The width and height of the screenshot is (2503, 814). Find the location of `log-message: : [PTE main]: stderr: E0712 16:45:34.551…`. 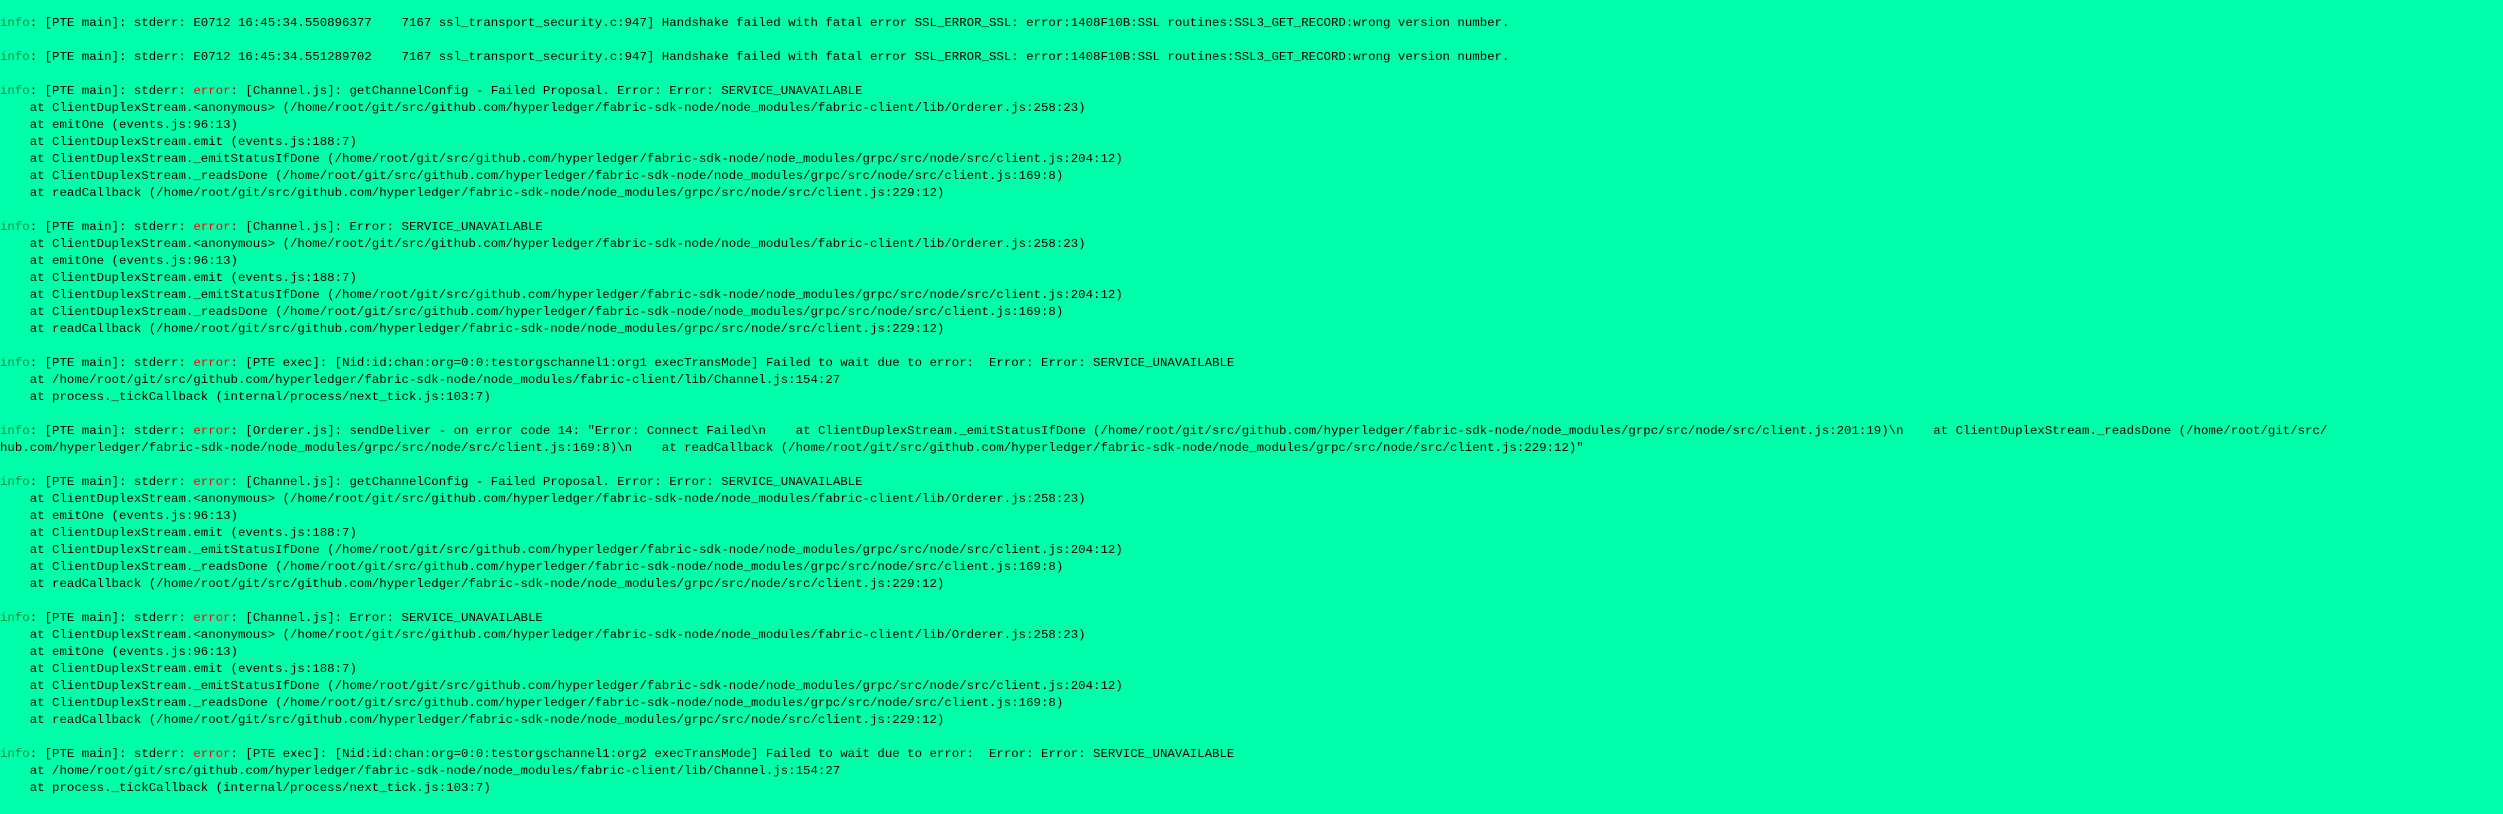

log-message: : [PTE main]: stderr: E0712 16:45:34.551… is located at coordinates (769, 57).